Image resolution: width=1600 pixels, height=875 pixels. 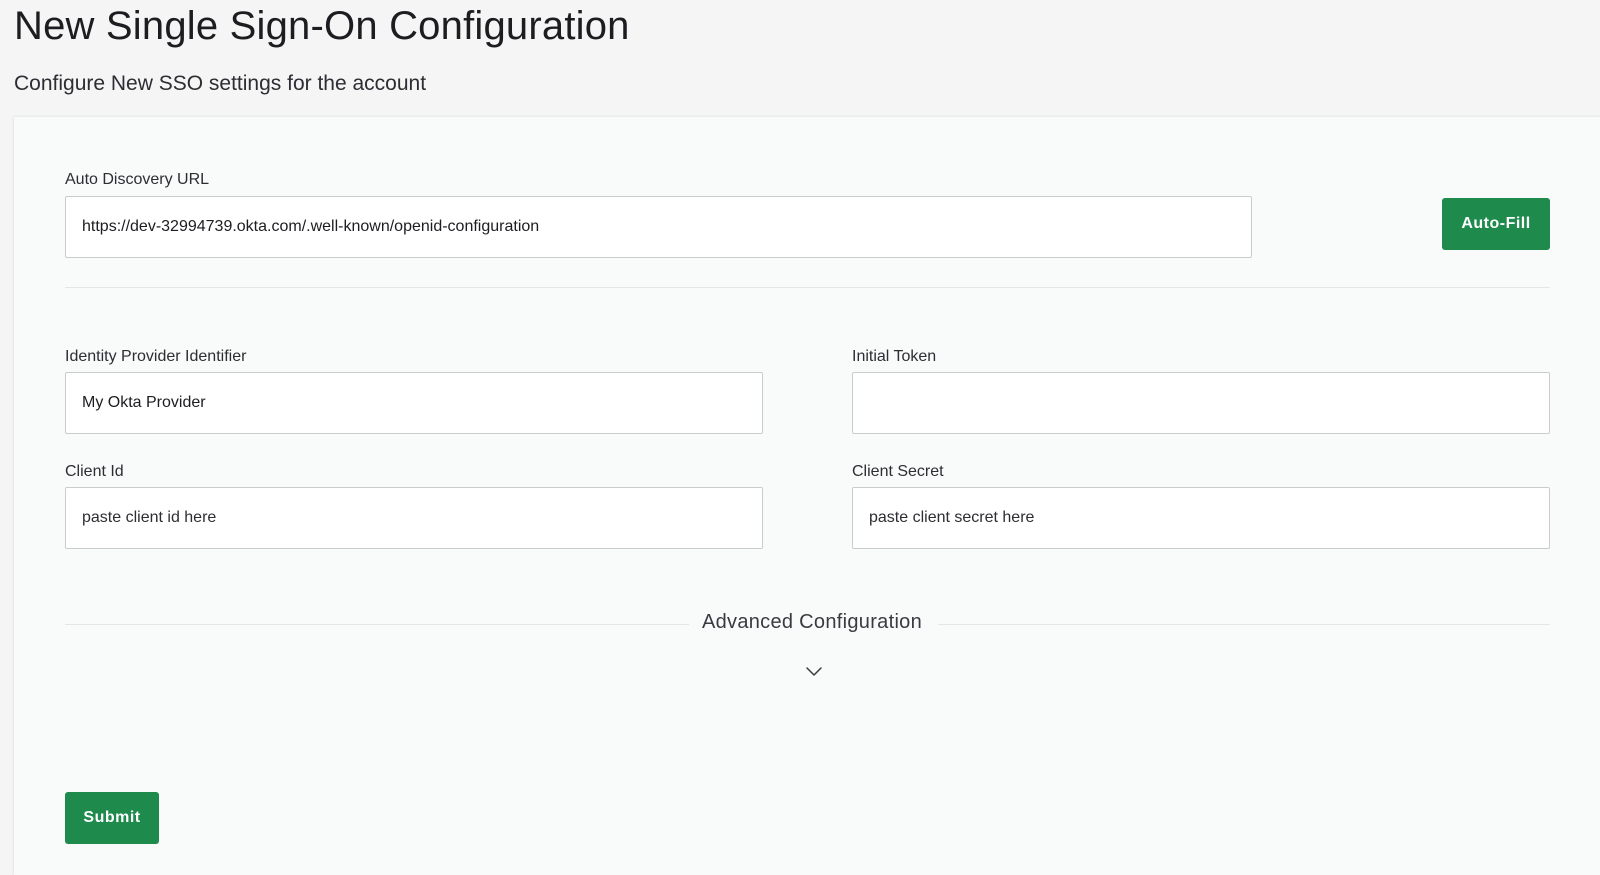 What do you see at coordinates (807, 287) in the screenshot?
I see `section-divider` at bounding box center [807, 287].